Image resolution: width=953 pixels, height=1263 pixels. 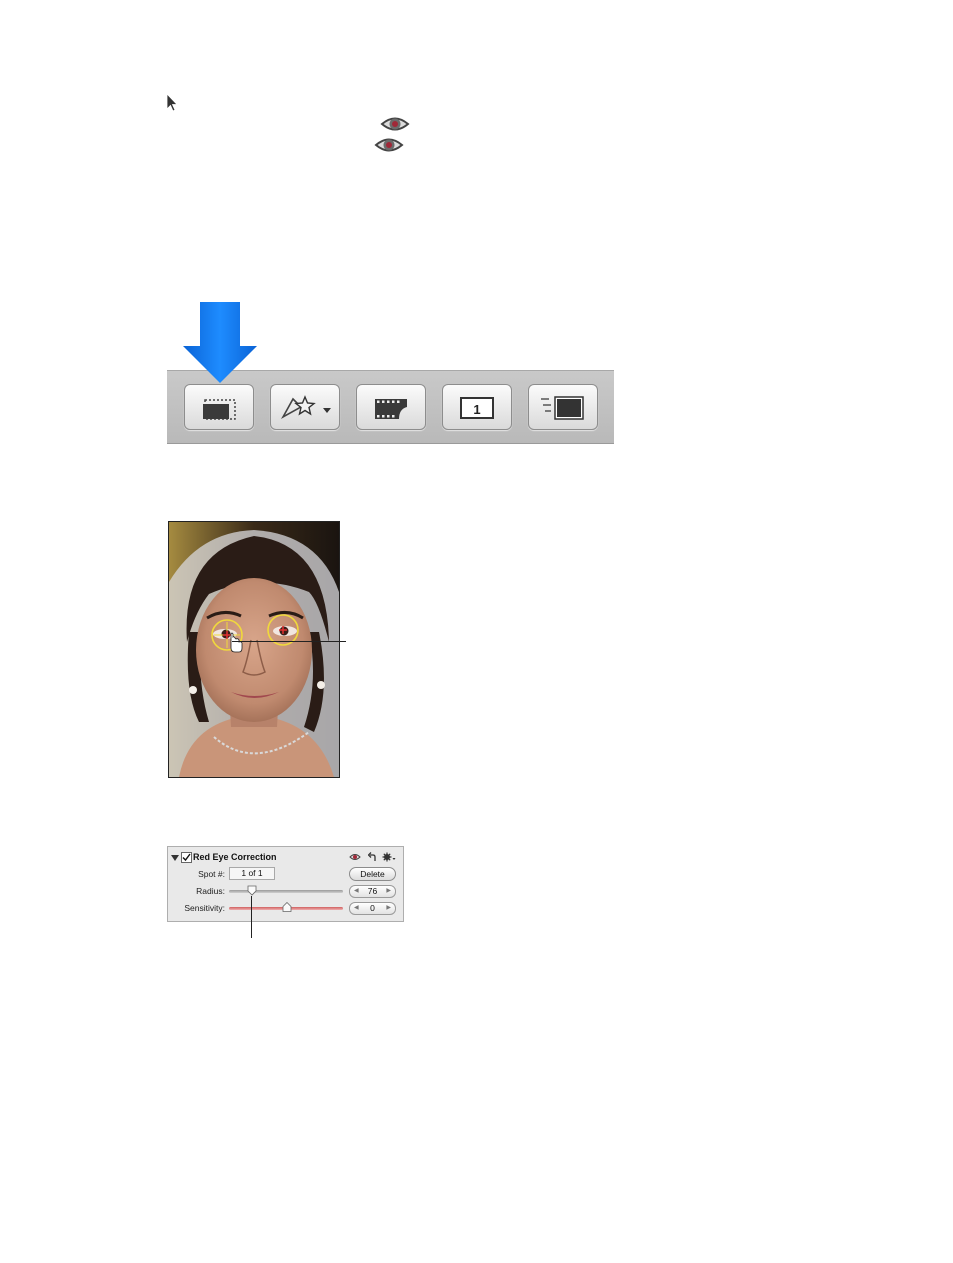 I want to click on checkmark-icon, so click(x=186, y=857).